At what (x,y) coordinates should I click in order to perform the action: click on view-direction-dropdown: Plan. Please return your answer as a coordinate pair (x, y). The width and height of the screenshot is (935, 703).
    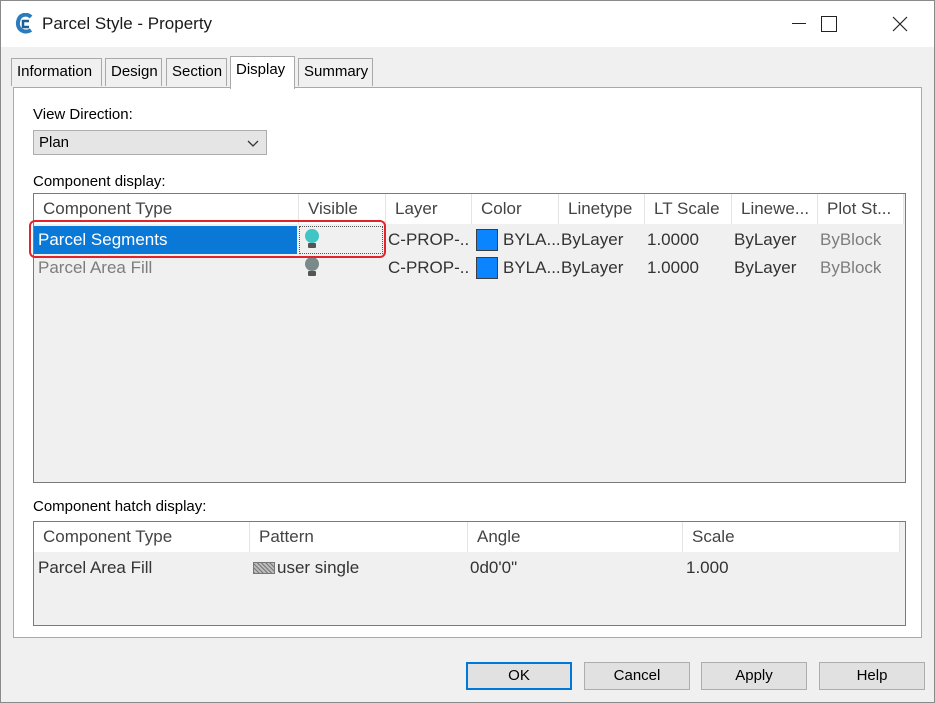
    Looking at the image, I should click on (150, 142).